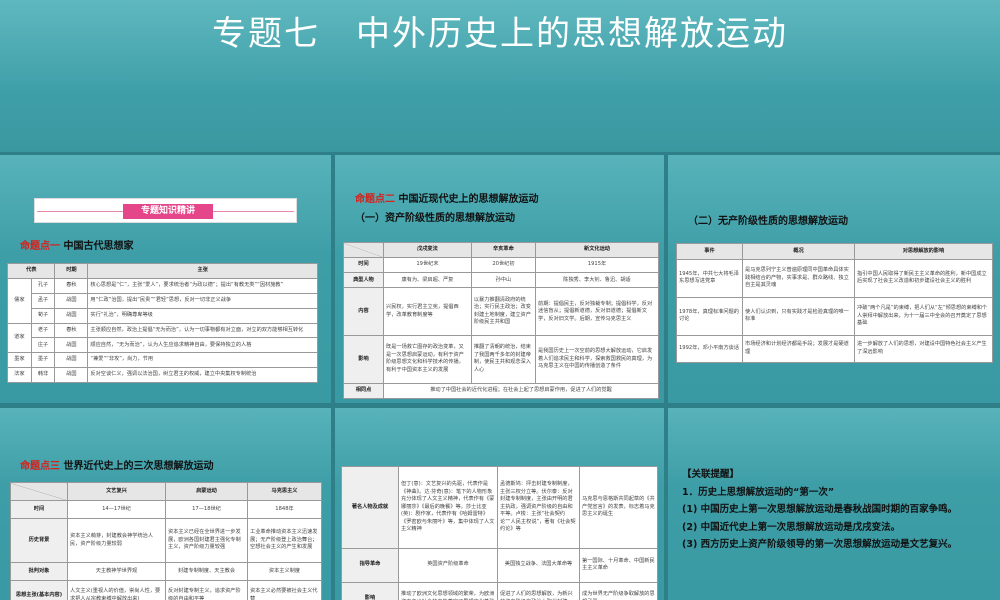 The image size is (1000, 600). I want to click on period: 春秋, so click(71, 285).